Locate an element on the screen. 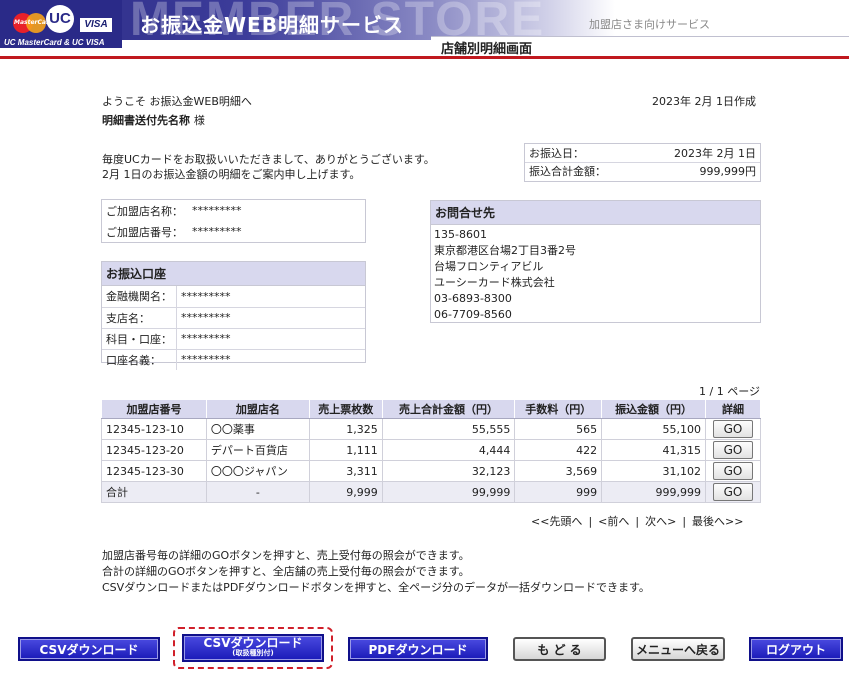 The width and height of the screenshot is (849, 675). csv-download-with-type-button: CSVダウンロード (取扱種別付) is located at coordinates (253, 648).